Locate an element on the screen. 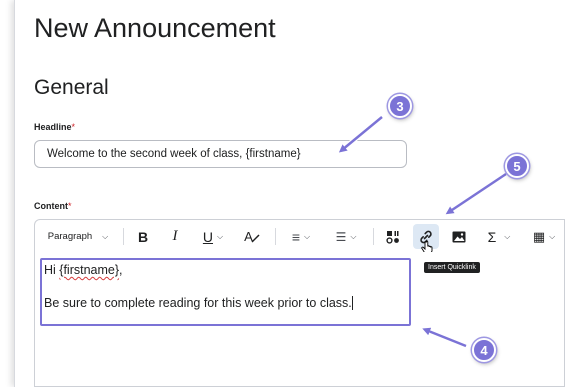 This screenshot has width=565, height=387. section-title: General is located at coordinates (71, 87).